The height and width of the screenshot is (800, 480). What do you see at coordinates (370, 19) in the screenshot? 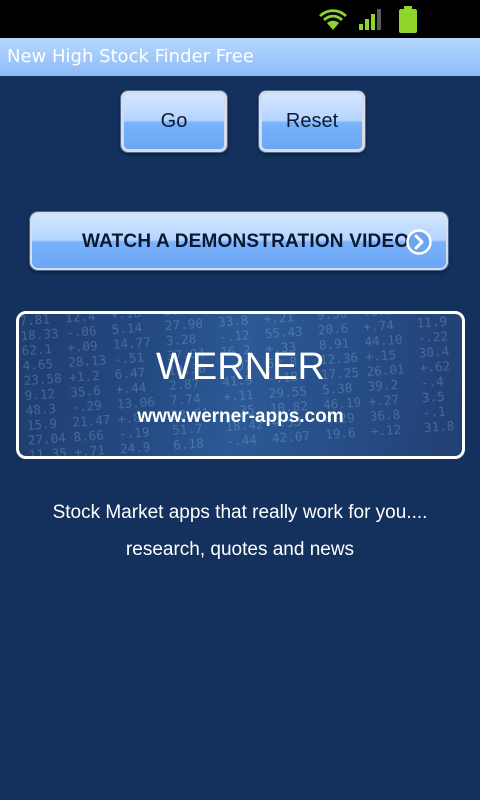
I see `signal-icon` at bounding box center [370, 19].